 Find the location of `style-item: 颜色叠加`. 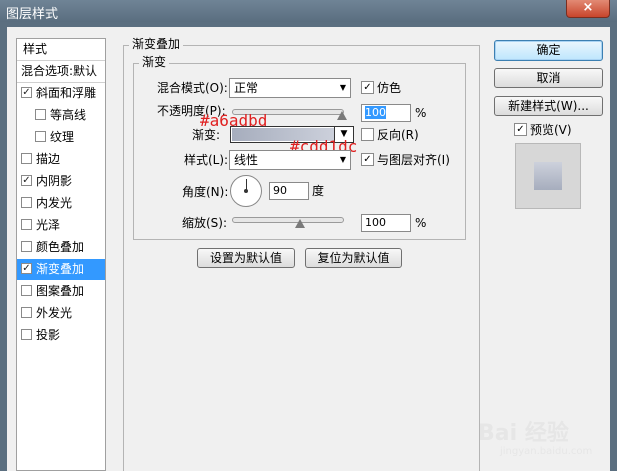

style-item: 颜色叠加 is located at coordinates (61, 247).